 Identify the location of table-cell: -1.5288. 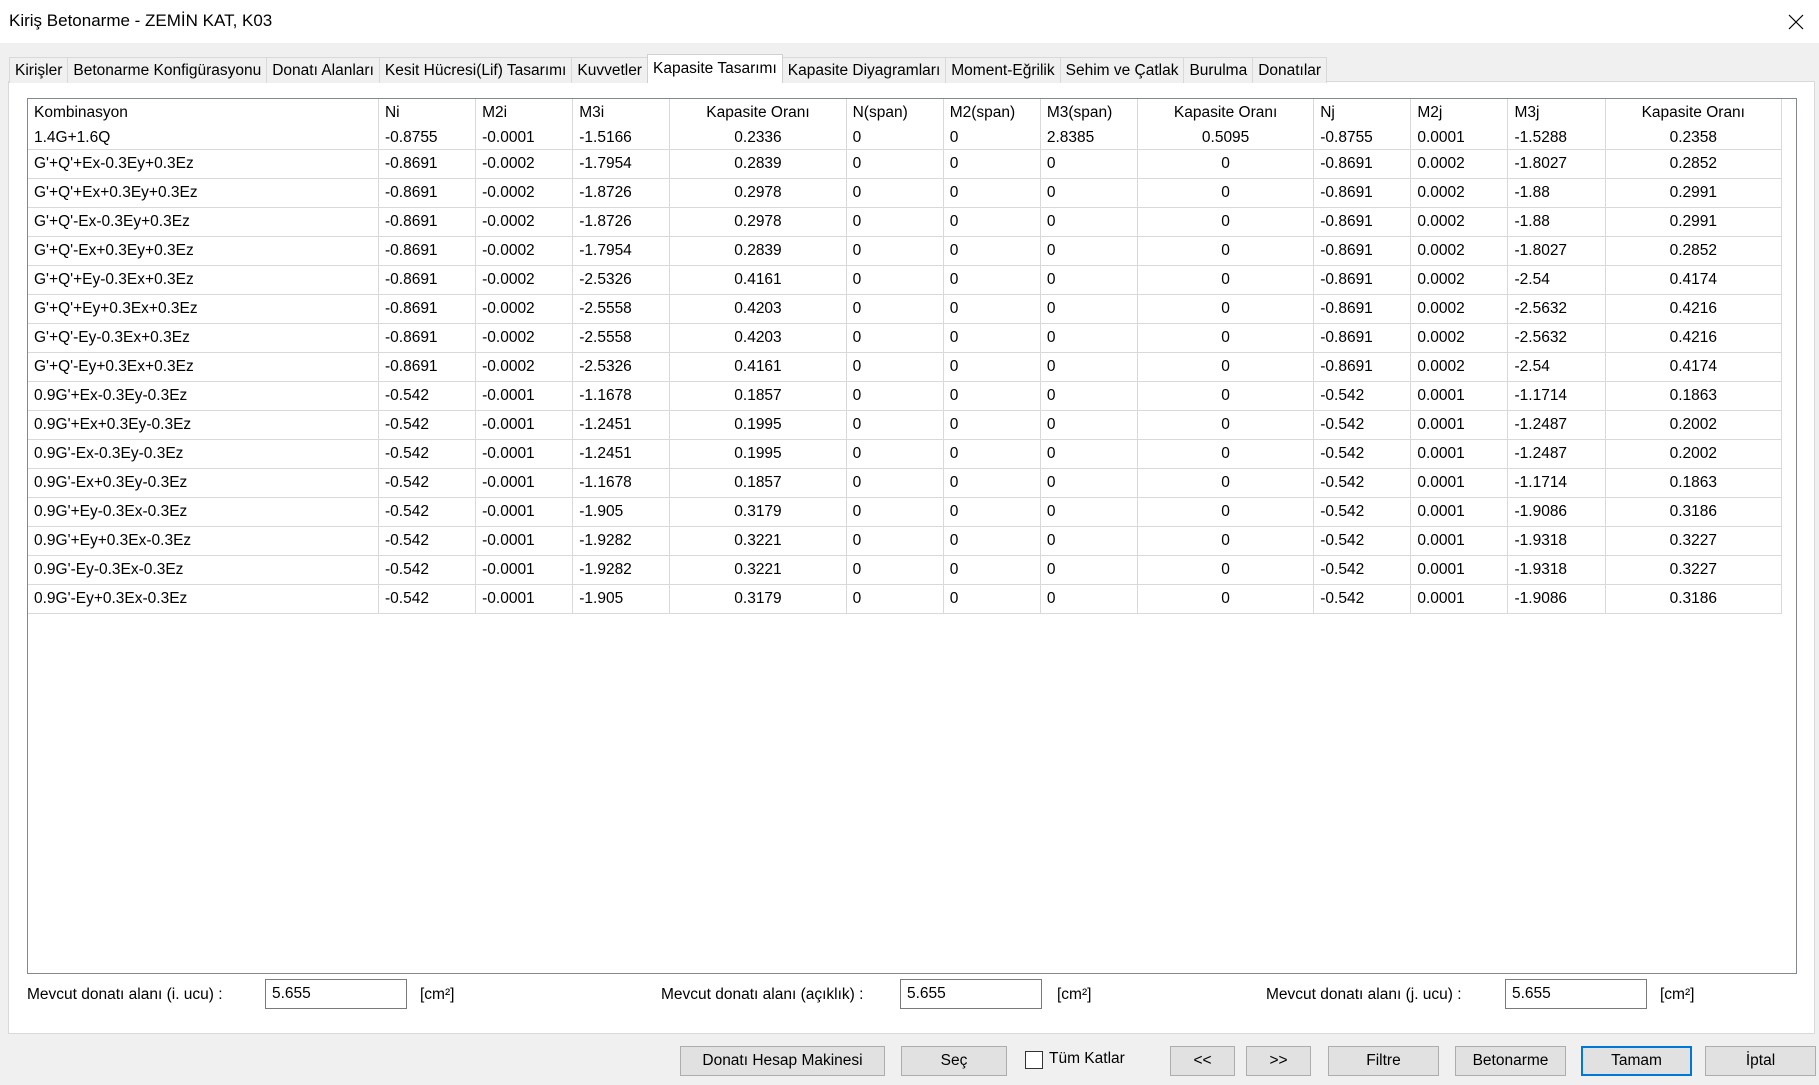
(1556, 138).